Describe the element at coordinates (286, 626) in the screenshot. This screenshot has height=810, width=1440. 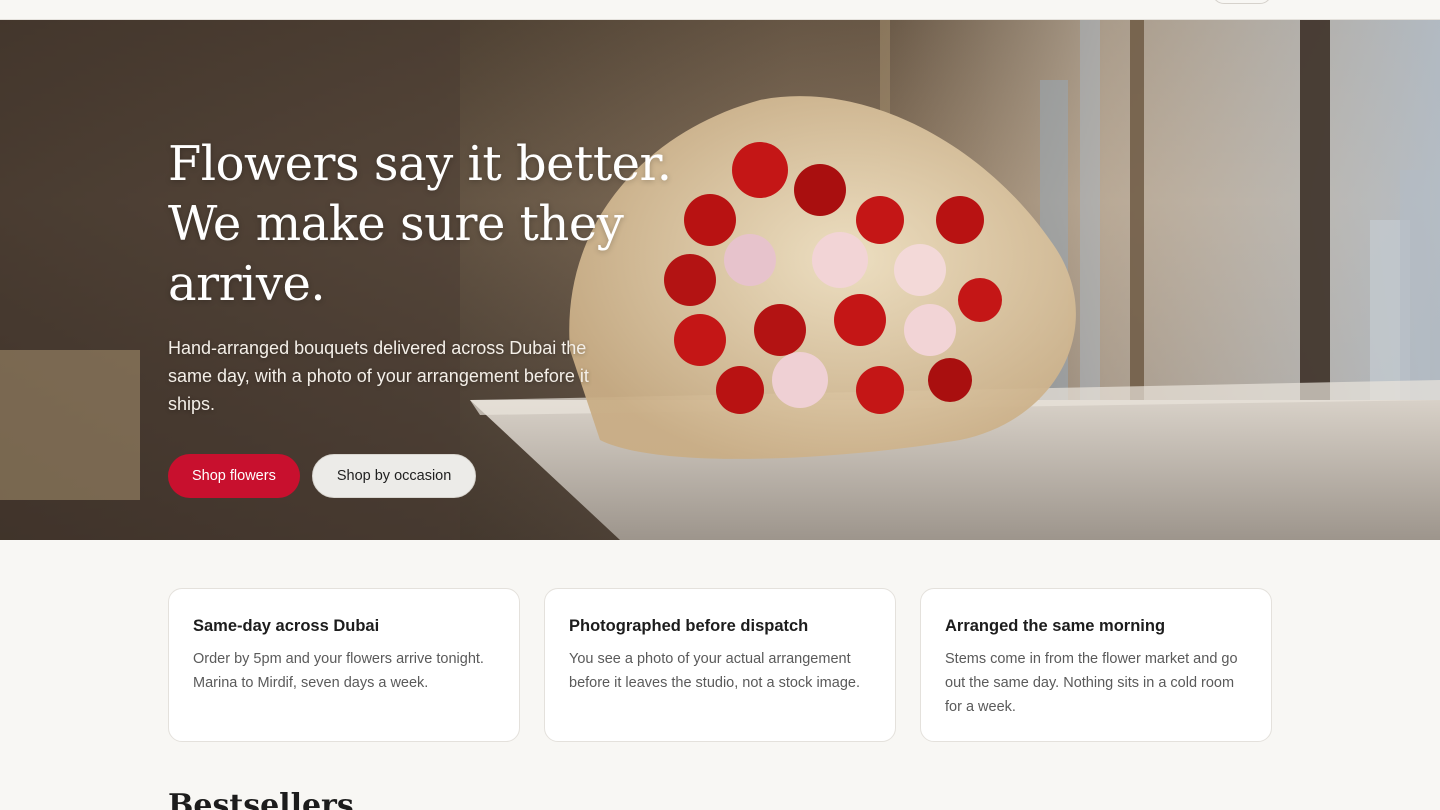
I see `feature-title: Same-day across Dubai` at that location.